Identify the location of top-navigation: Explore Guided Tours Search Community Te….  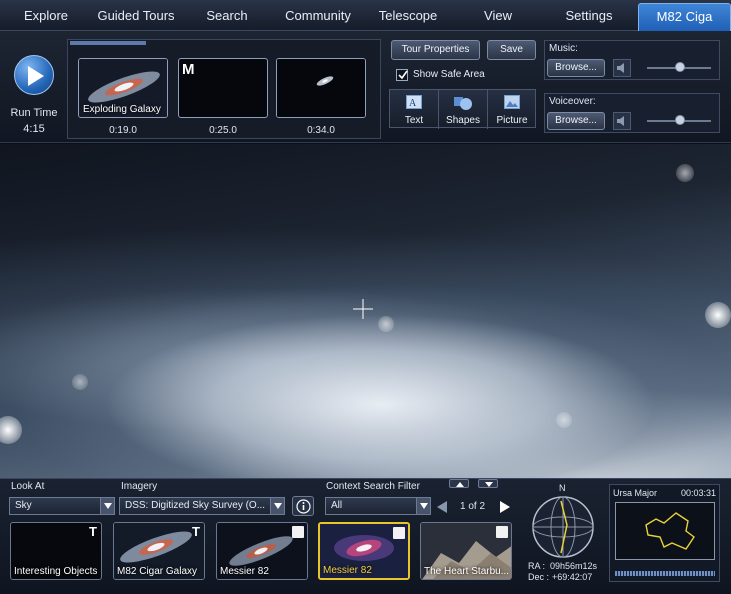
(365, 15).